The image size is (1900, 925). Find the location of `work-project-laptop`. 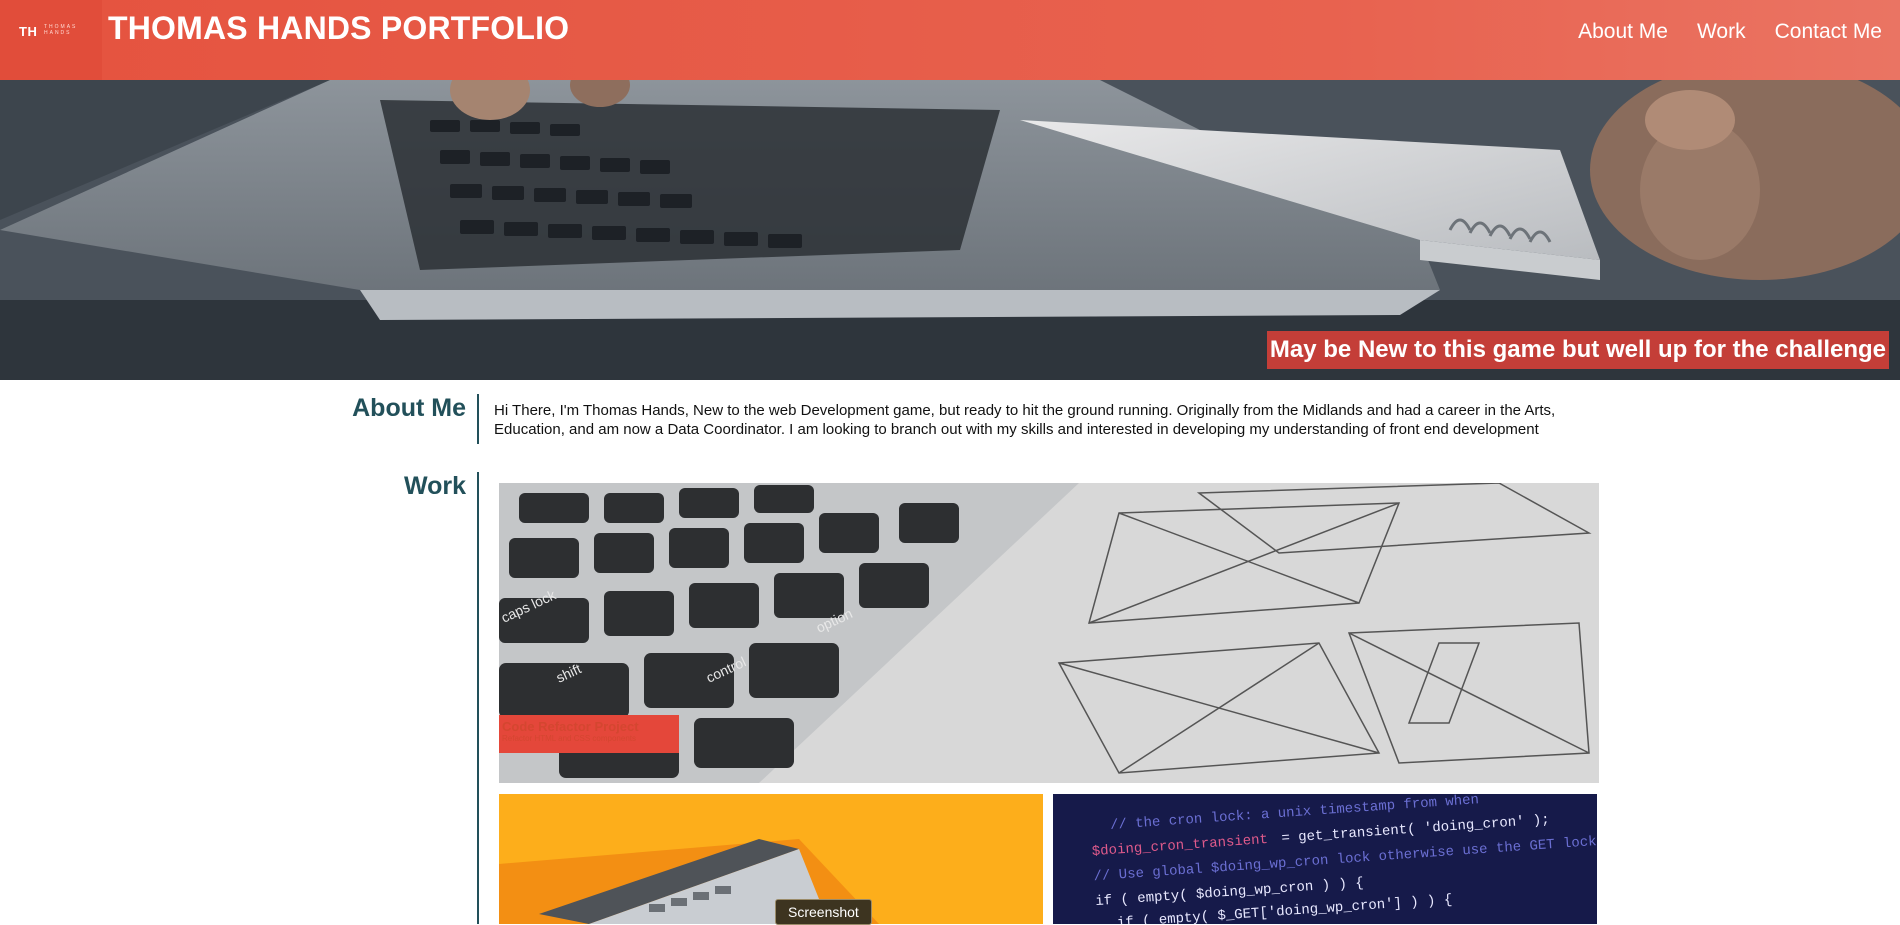

work-project-laptop is located at coordinates (771, 859).